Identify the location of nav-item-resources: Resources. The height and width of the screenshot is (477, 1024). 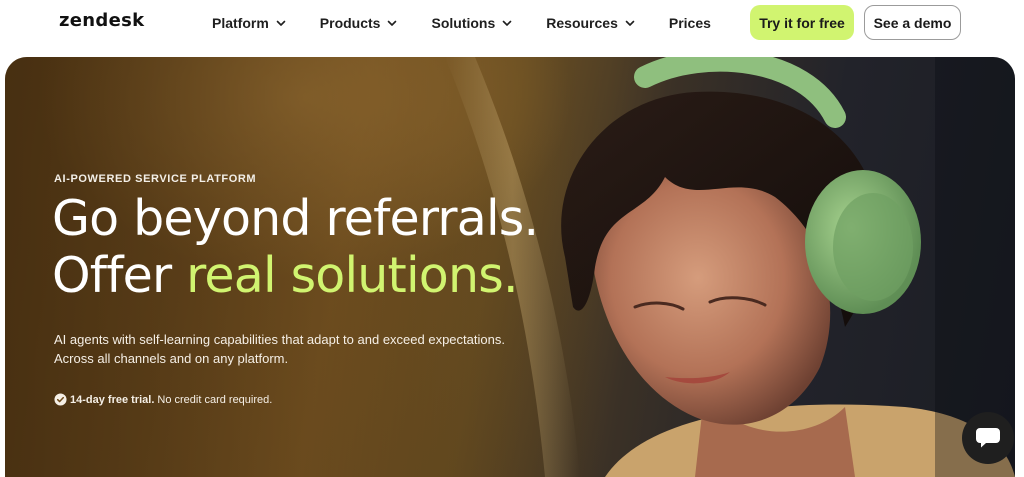
(591, 23).